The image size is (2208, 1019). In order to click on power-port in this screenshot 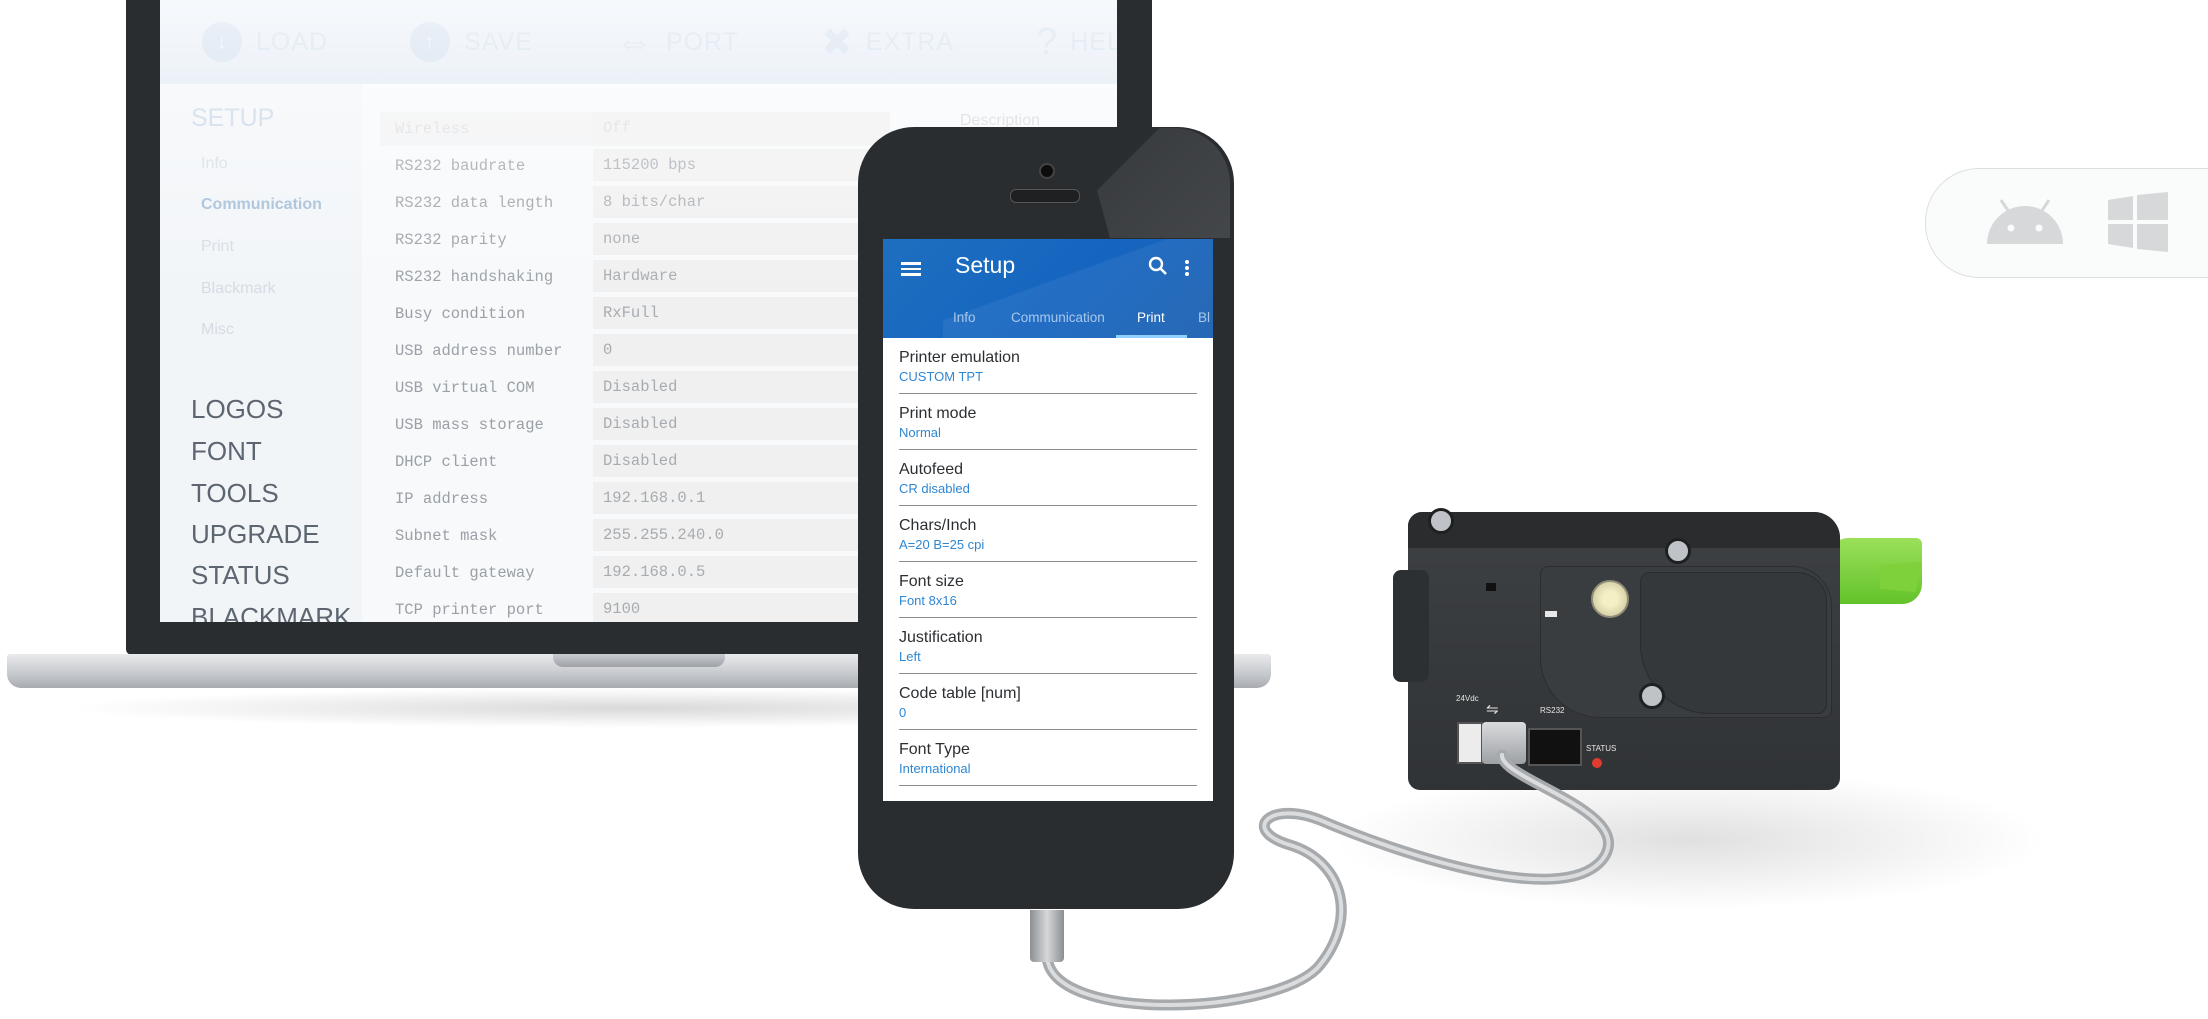, I will do `click(1470, 743)`.